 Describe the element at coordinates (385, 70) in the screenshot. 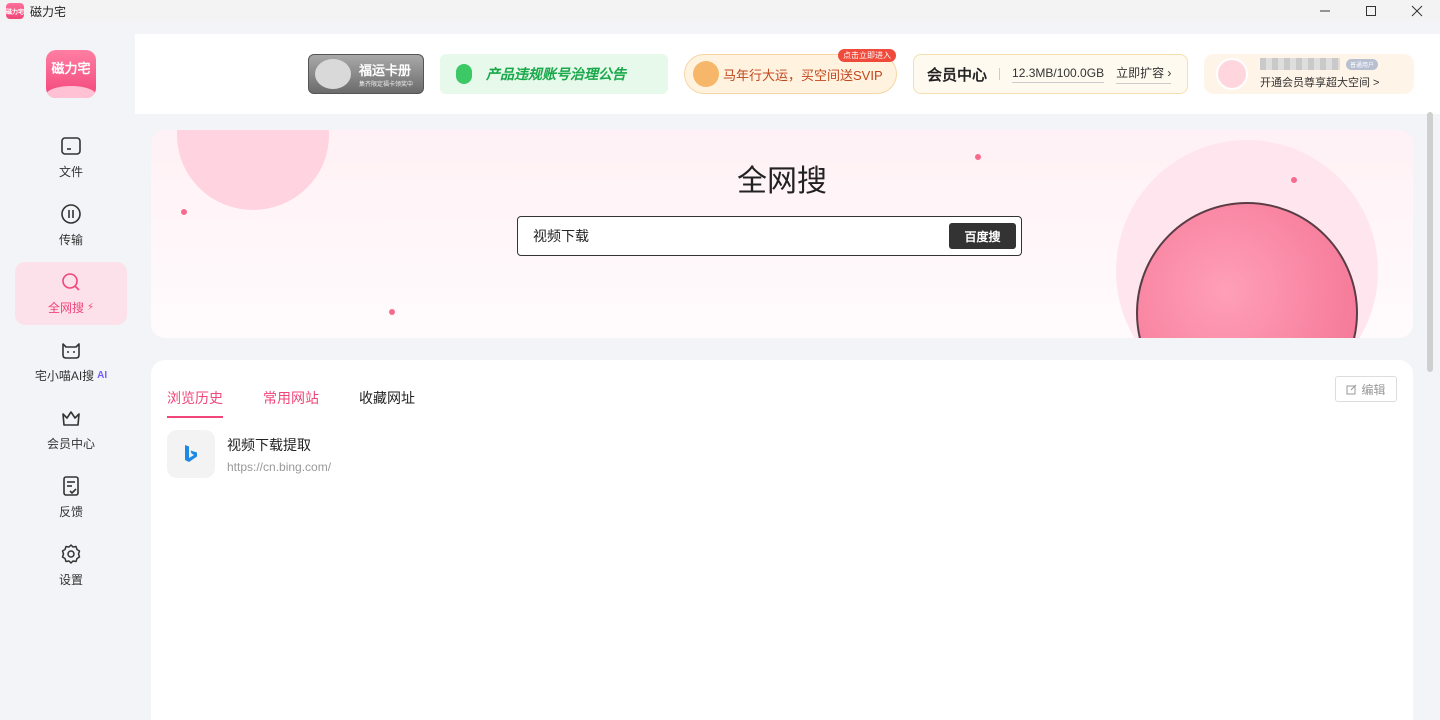

I see `fortune-card-title: 福运卡册` at that location.